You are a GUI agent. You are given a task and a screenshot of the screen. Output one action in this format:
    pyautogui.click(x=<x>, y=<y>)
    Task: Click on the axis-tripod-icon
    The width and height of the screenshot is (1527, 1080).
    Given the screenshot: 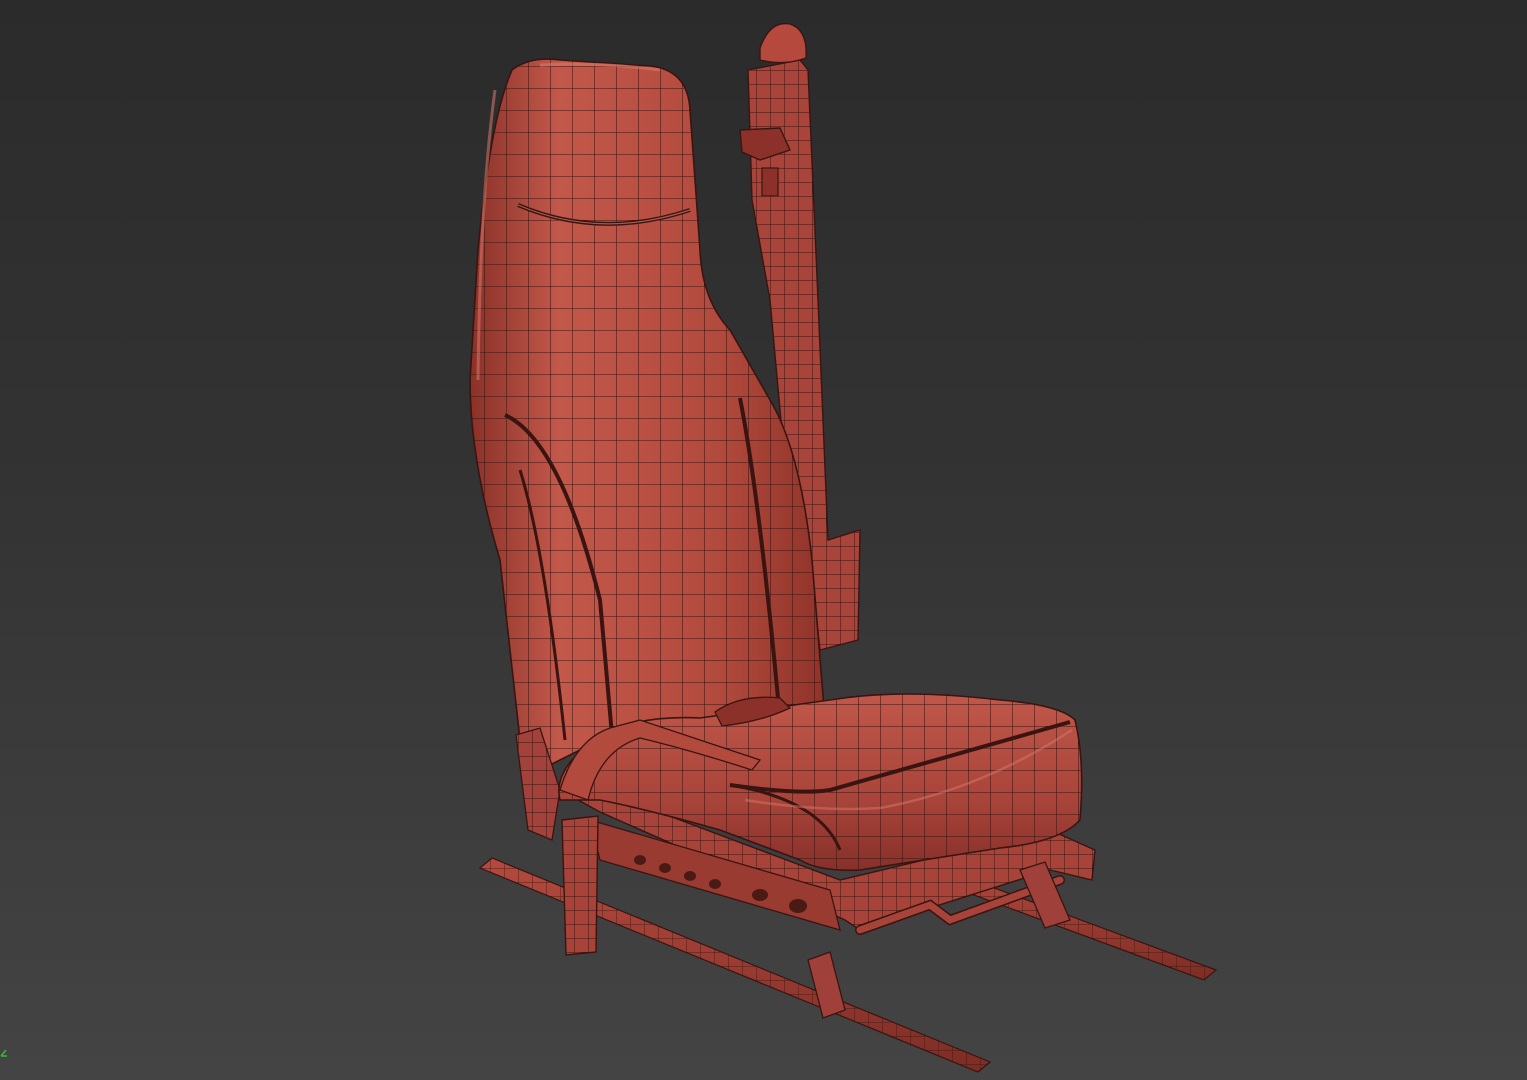 What is the action you would take?
    pyautogui.click(x=3, y=1053)
    